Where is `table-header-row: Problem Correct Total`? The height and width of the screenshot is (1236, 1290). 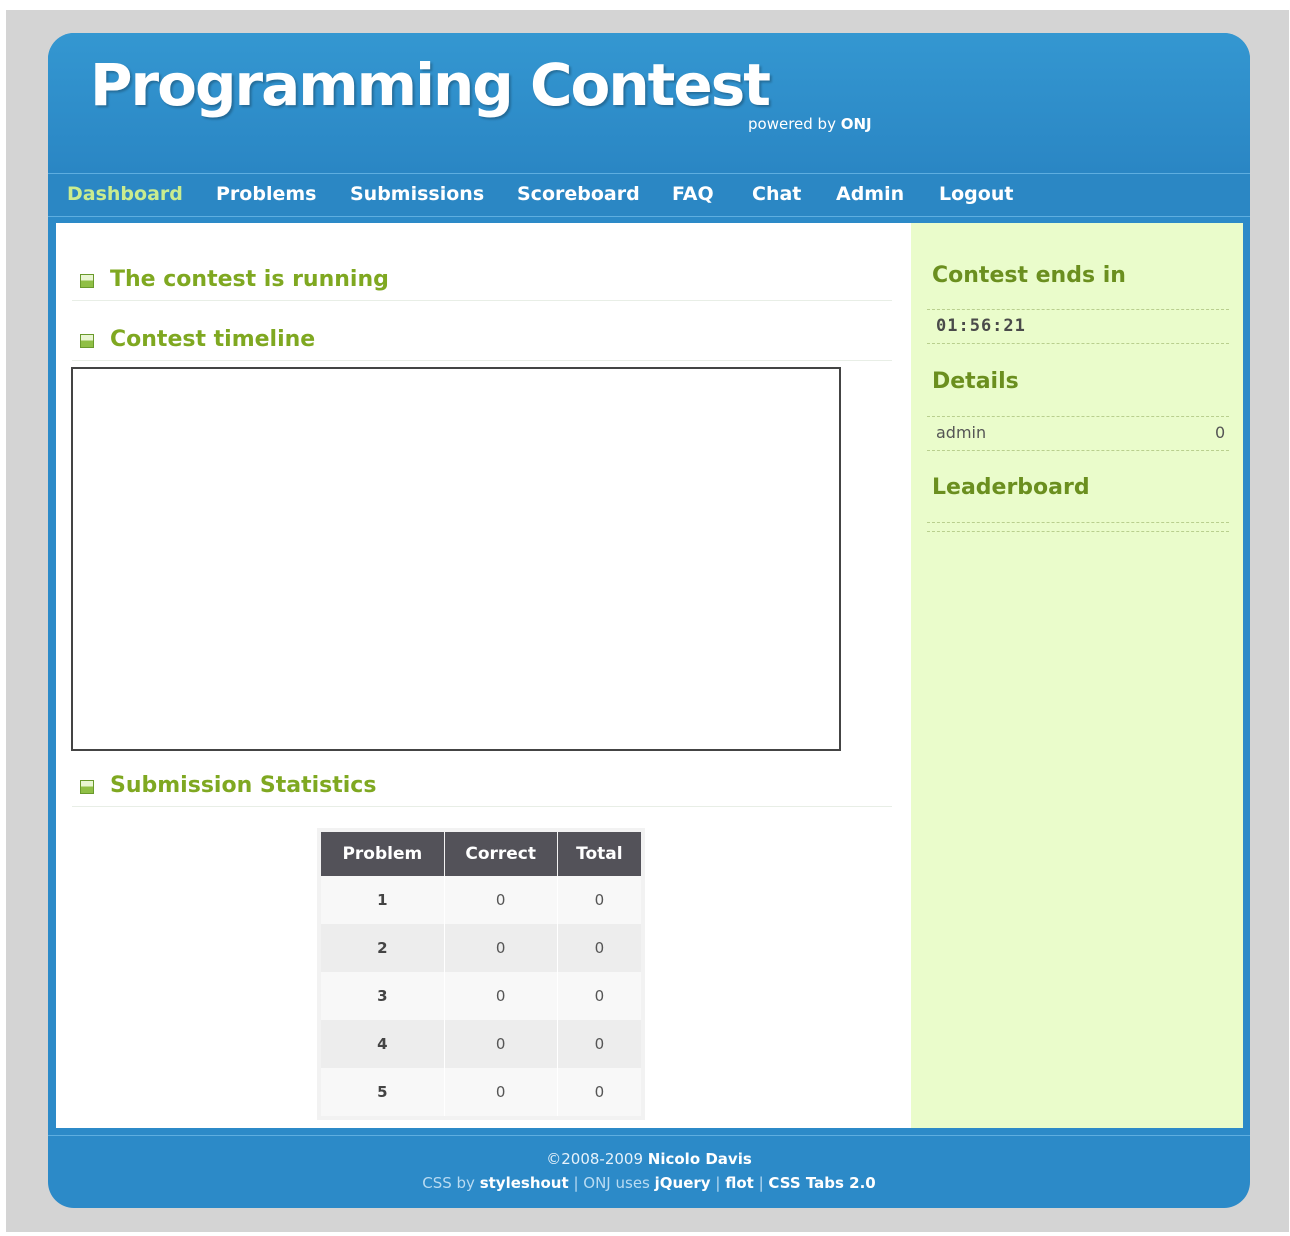
table-header-row: Problem Correct Total is located at coordinates (481, 854).